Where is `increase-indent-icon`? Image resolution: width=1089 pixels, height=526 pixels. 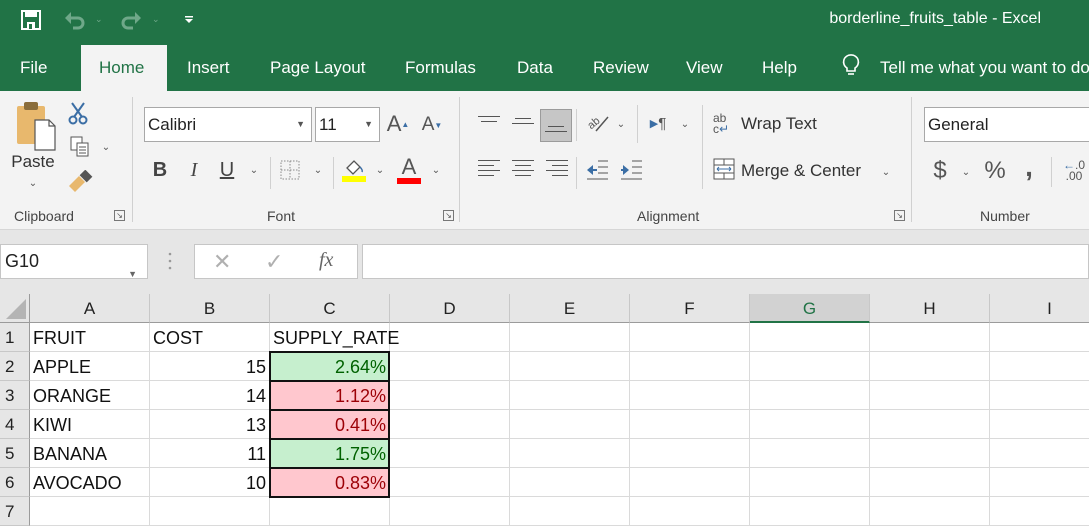
increase-indent-icon is located at coordinates (631, 170).